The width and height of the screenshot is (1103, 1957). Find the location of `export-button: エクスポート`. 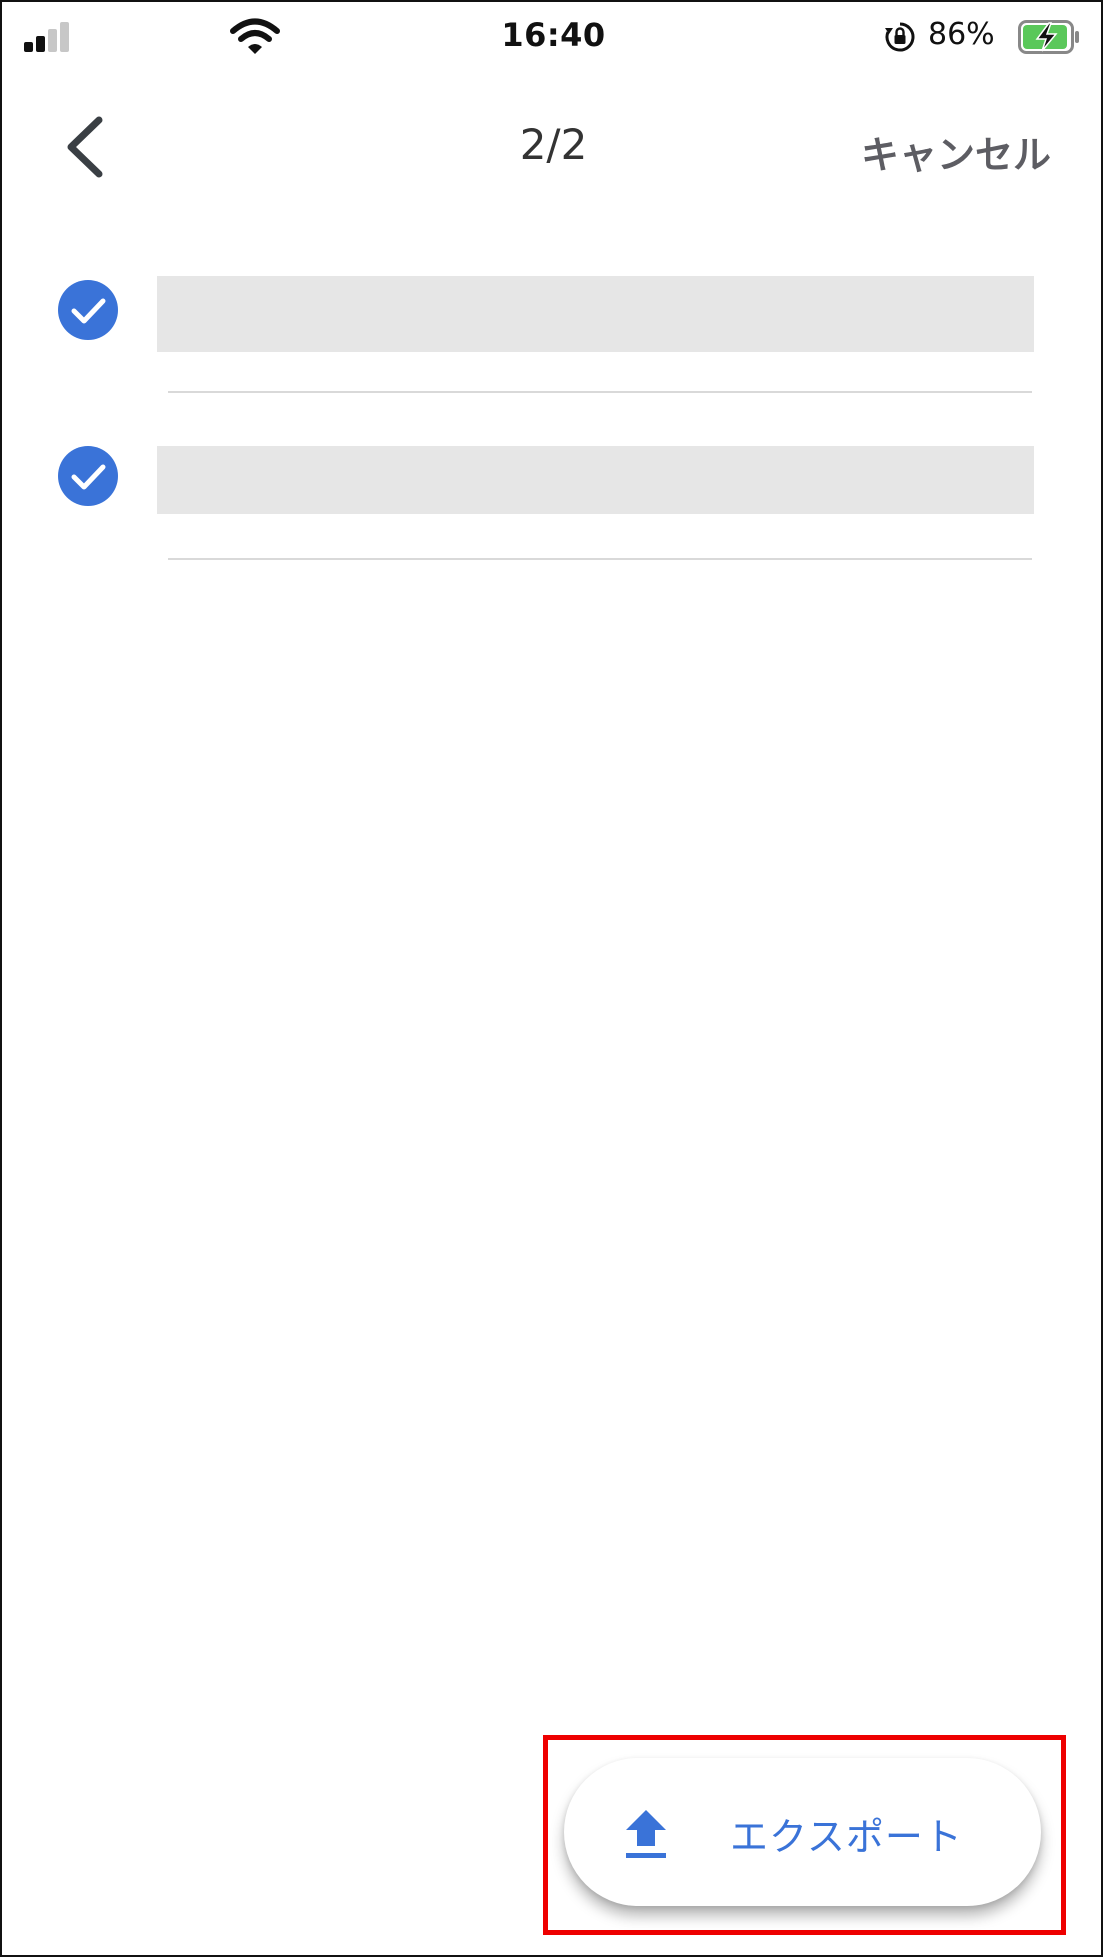

export-button: エクスポート is located at coordinates (802, 1832).